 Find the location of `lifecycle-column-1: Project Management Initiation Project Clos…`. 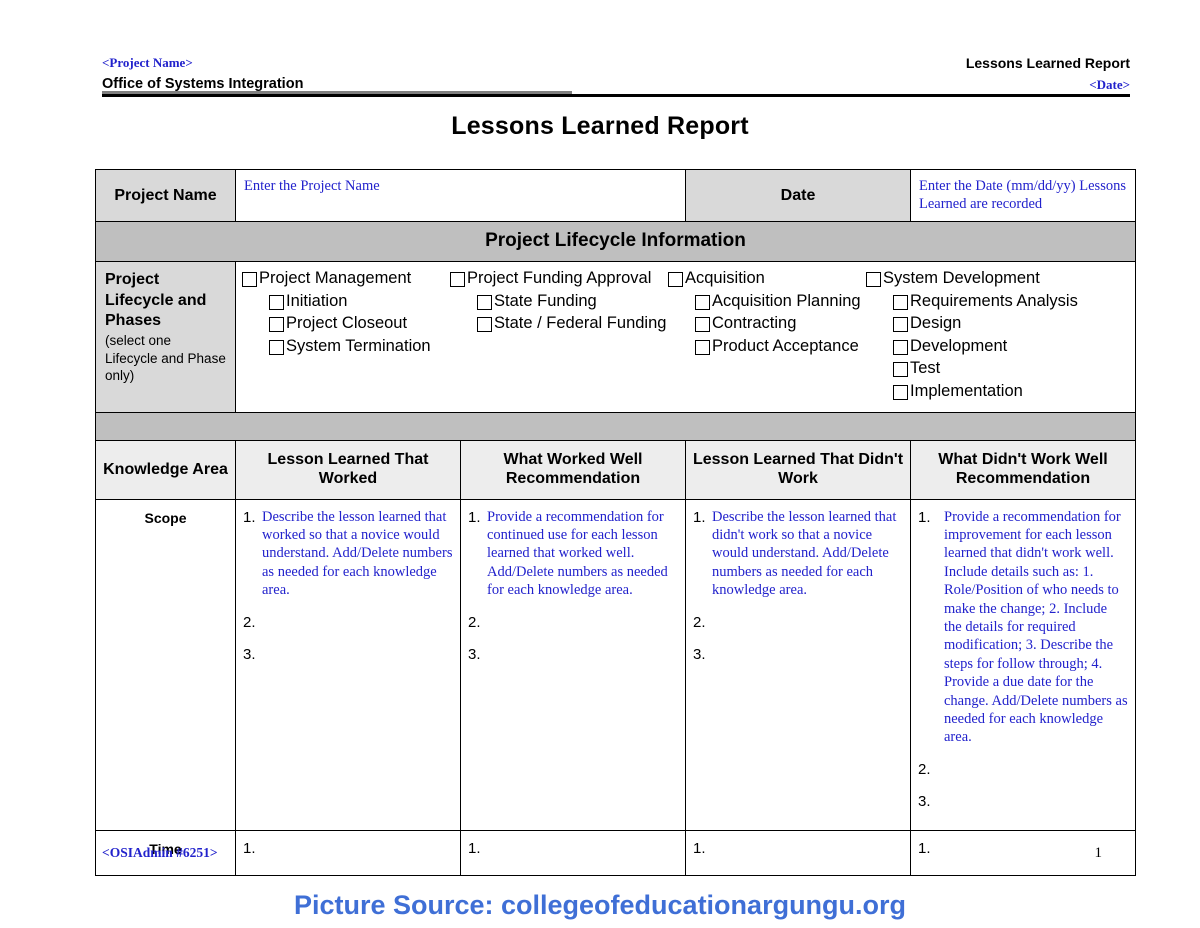

lifecycle-column-1: Project Management Initiation Project Clos… is located at coordinates (346, 314).